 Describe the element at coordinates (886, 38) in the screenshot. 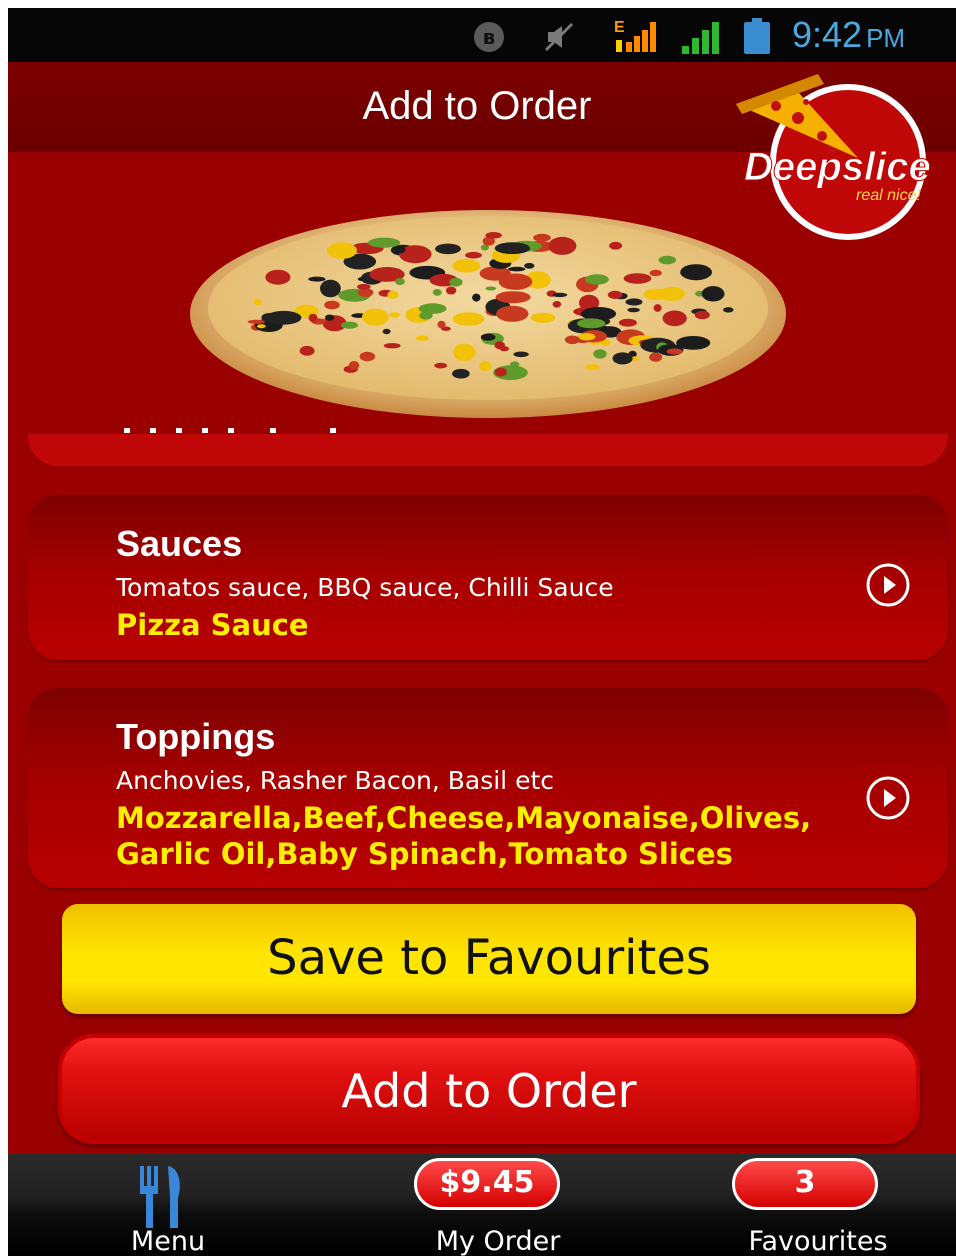

I see `clock-ampm: PM` at that location.